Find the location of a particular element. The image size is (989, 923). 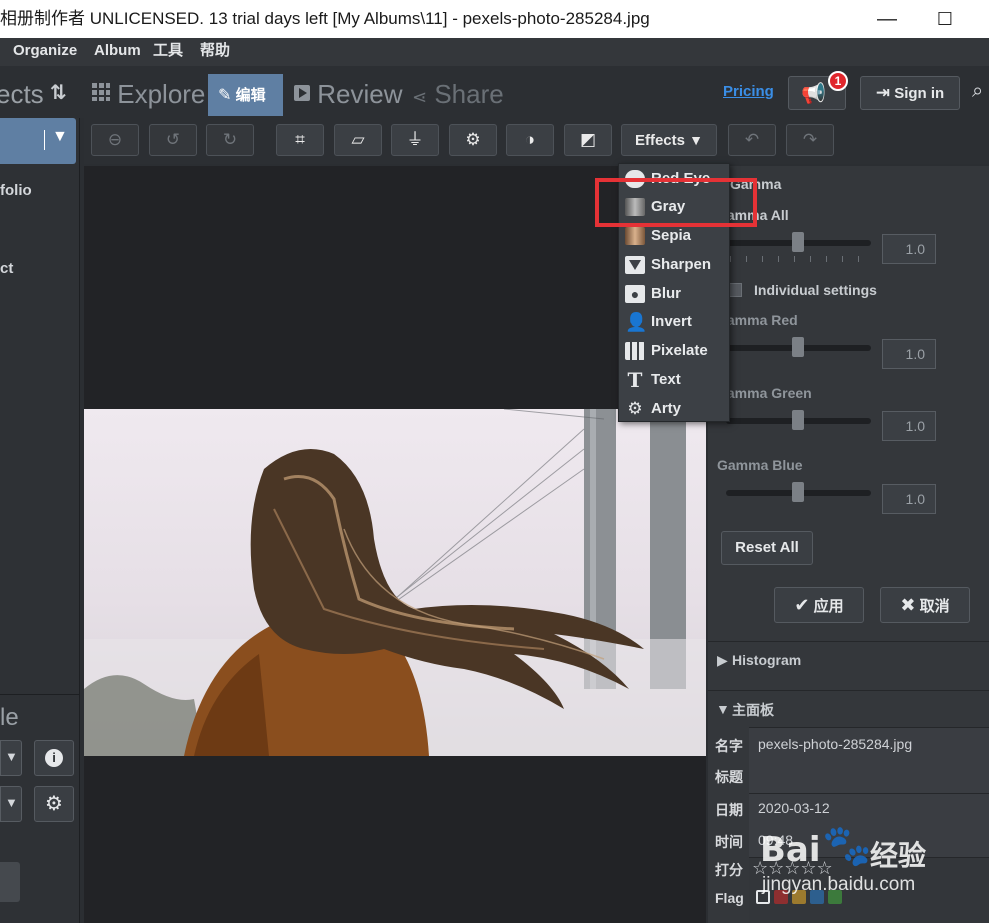

rating-stars: ☆☆☆☆☆ is located at coordinates (792, 868).